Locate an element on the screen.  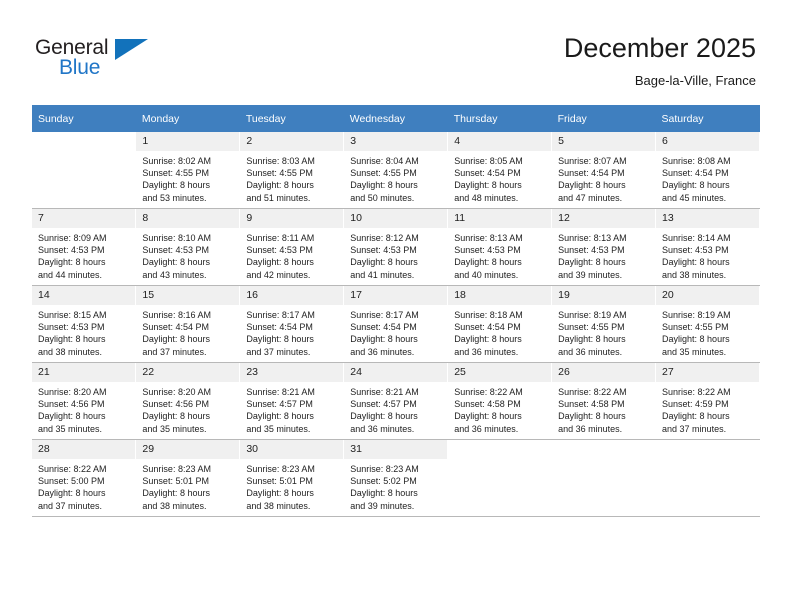
day-daylight2-text: and 48 minutes. is located at coordinates (486, 197).